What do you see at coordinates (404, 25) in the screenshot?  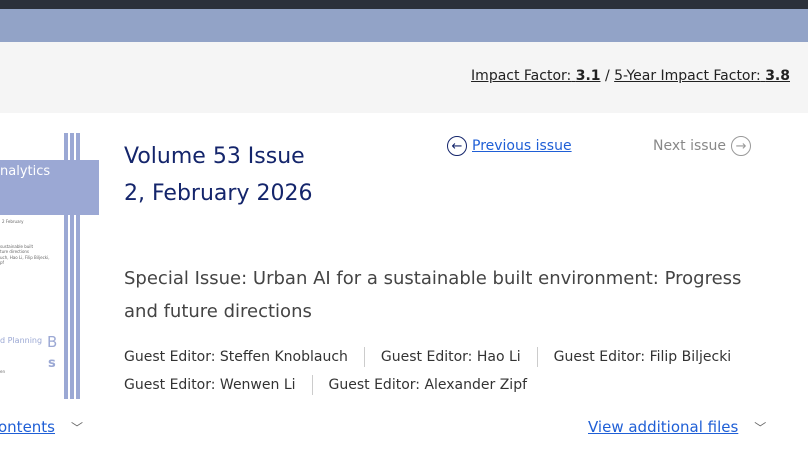 I see `journal-banner` at bounding box center [404, 25].